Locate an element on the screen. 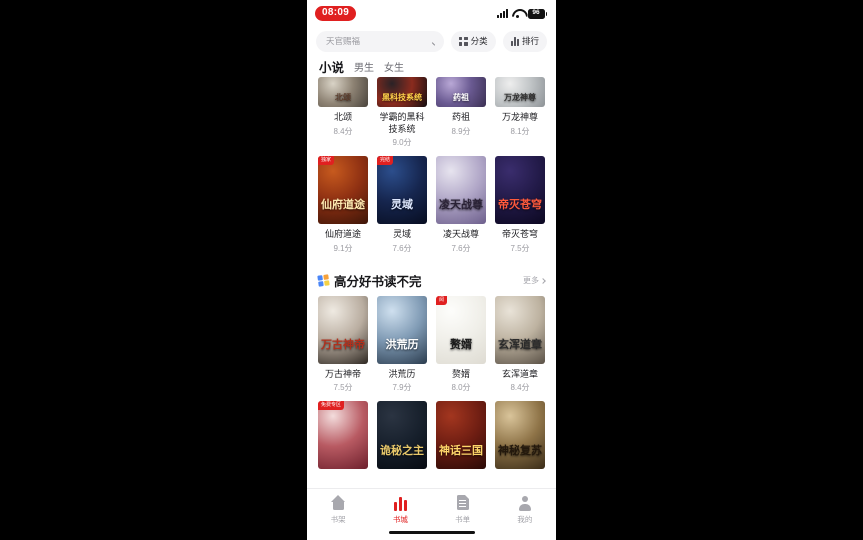 The width and height of the screenshot is (863, 540). cover-title: 黑科技系统 is located at coordinates (402, 97).